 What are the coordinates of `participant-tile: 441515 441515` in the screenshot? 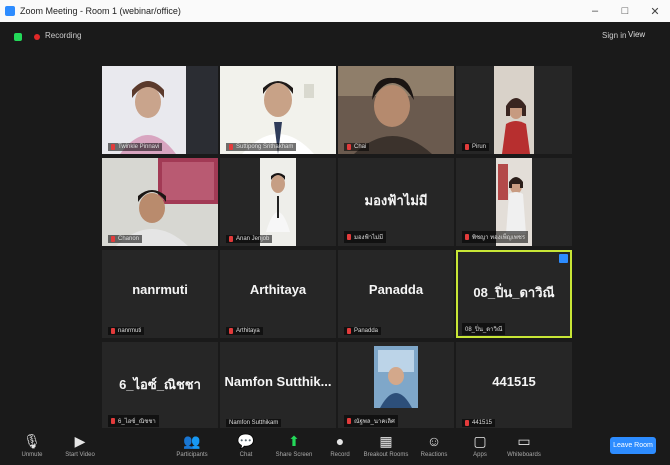 It's located at (514, 386).